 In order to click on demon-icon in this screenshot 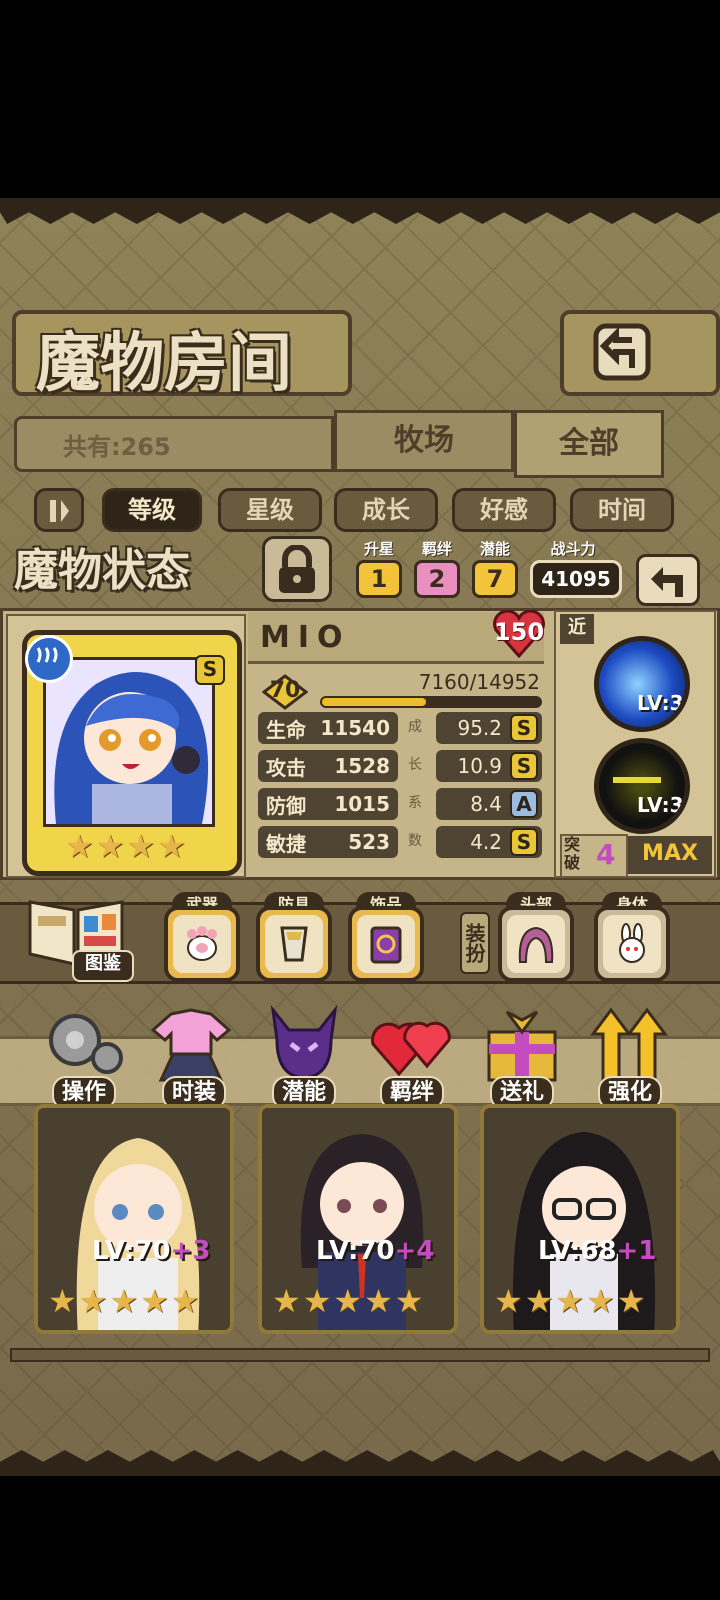, I will do `click(304, 1042)`.